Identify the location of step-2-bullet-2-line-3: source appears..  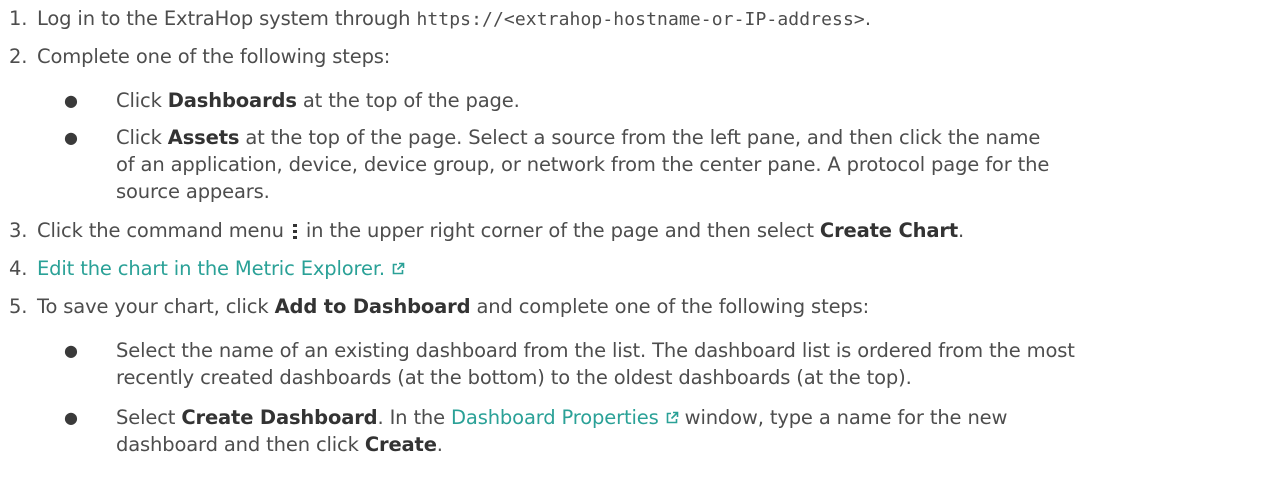
(193, 191).